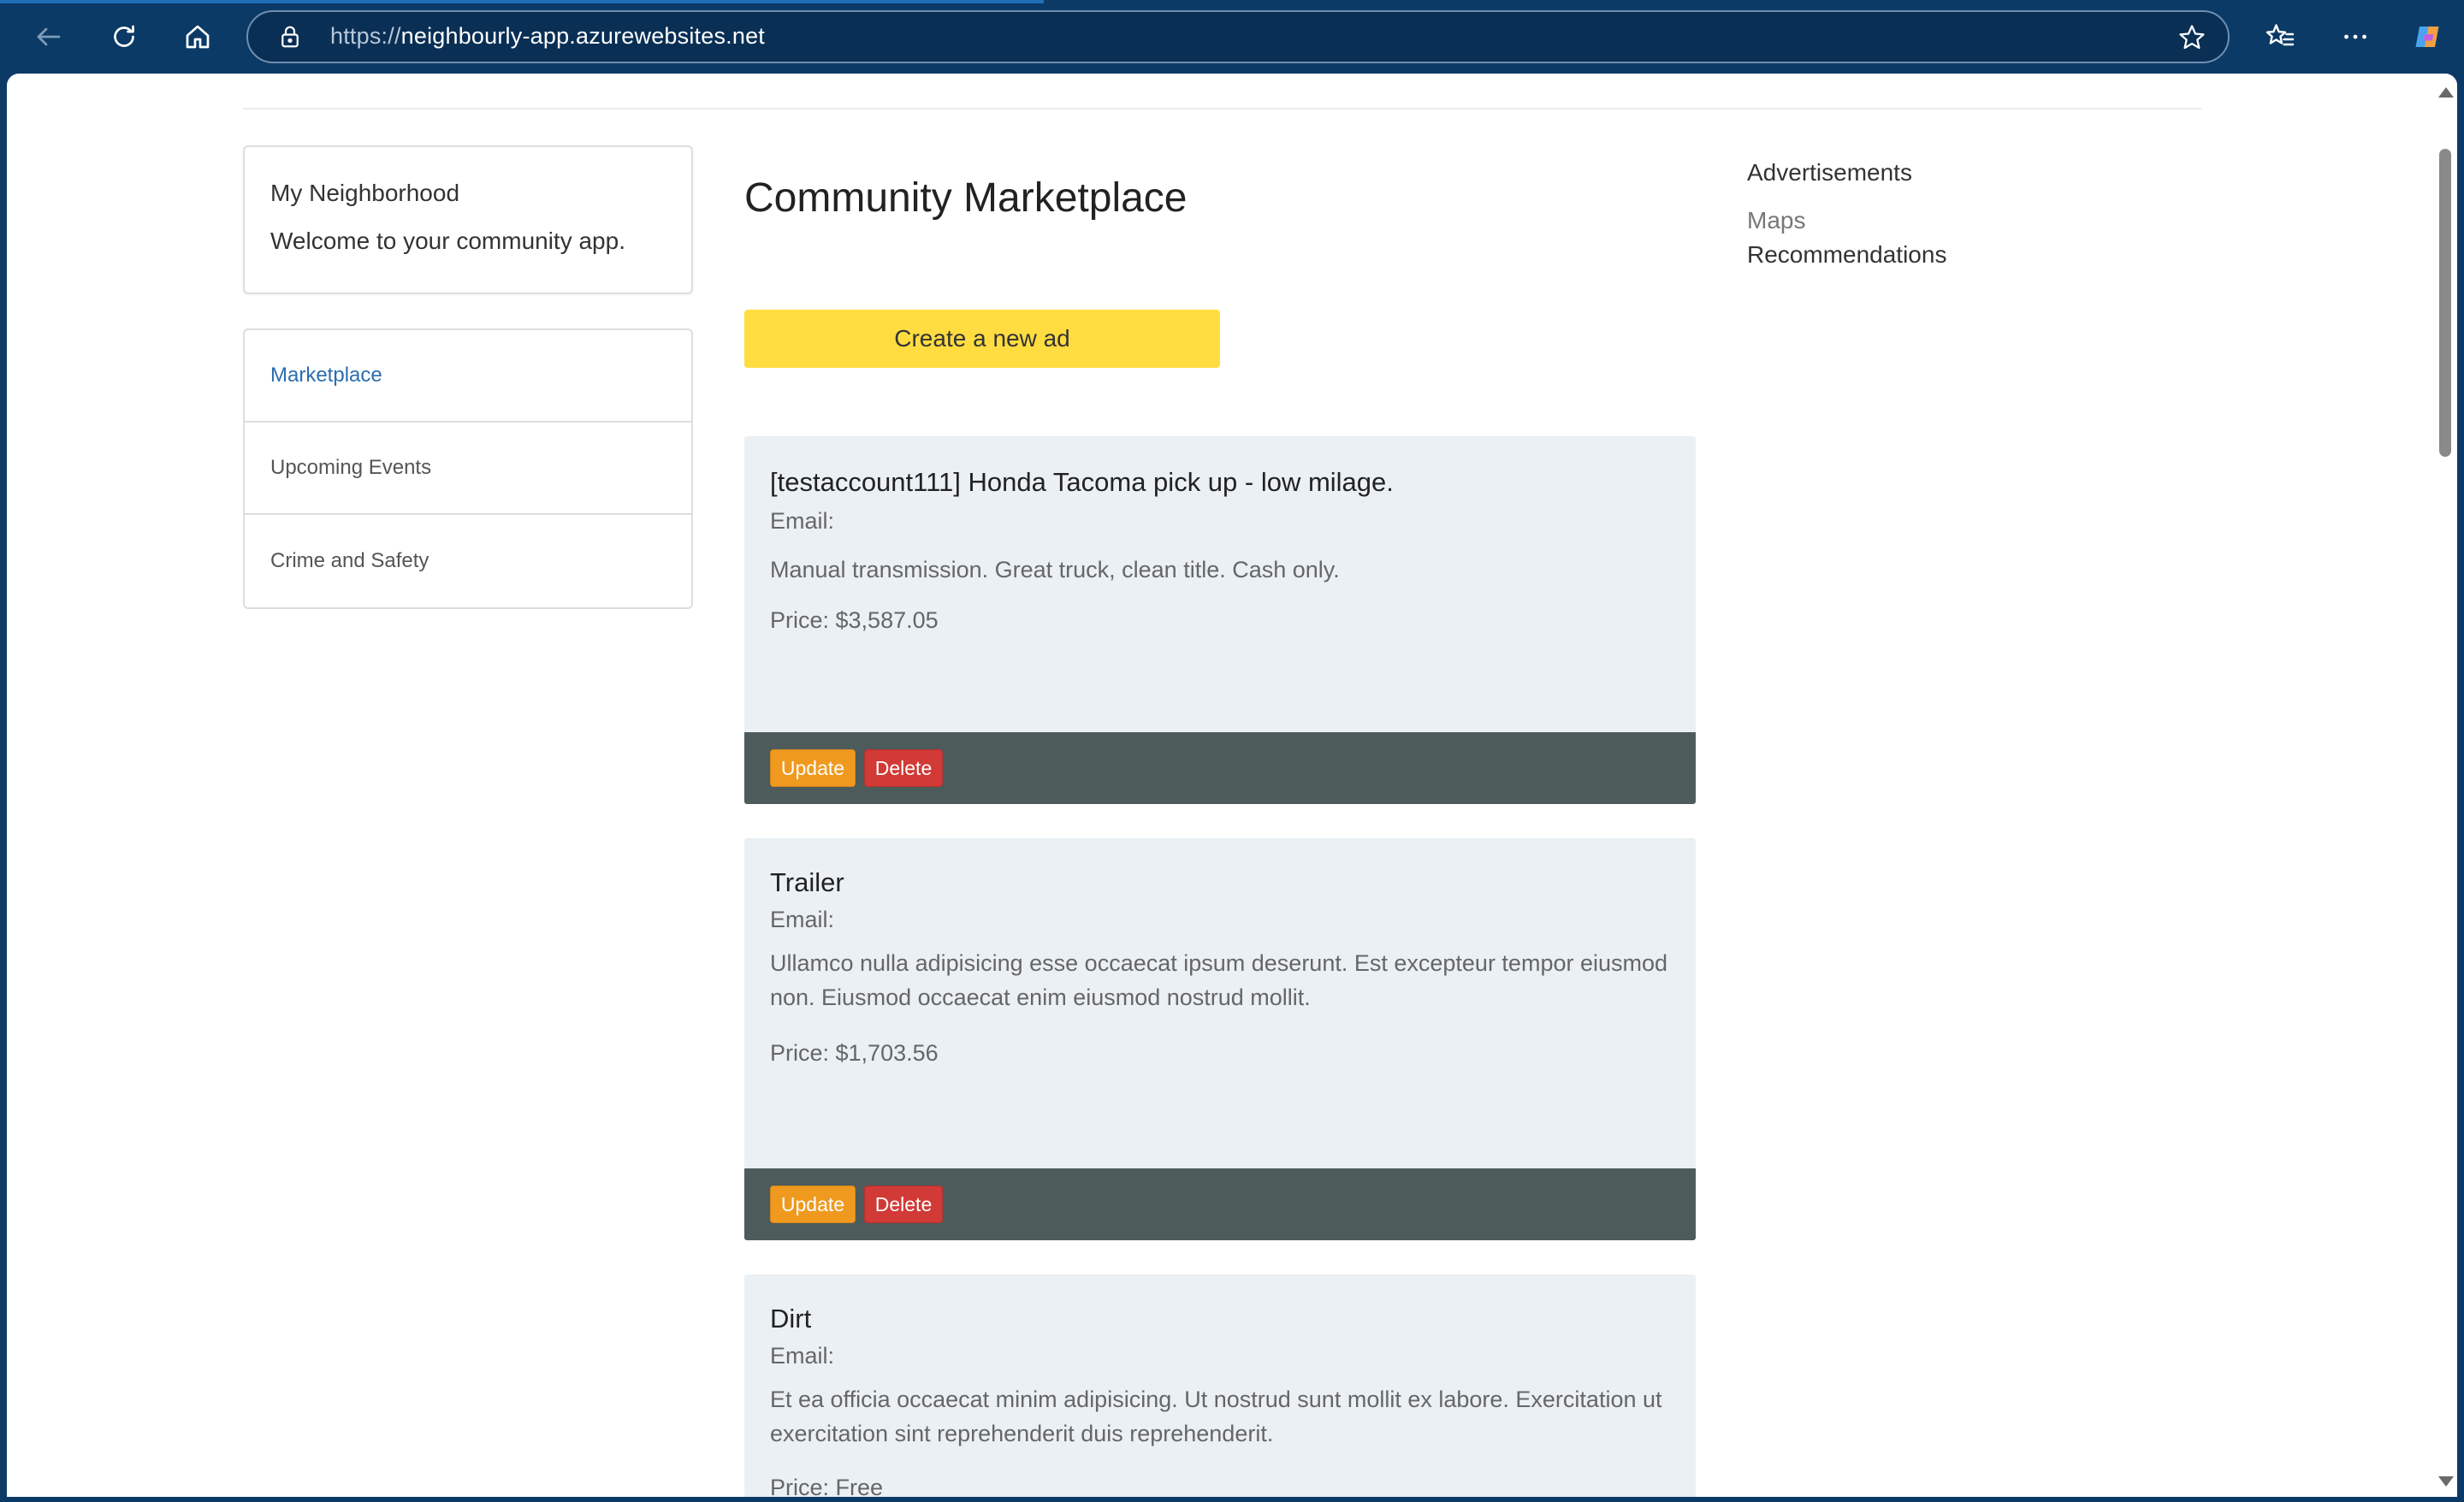  Describe the element at coordinates (1829, 172) in the screenshot. I see `advertisements-heading: Advertisements` at that location.